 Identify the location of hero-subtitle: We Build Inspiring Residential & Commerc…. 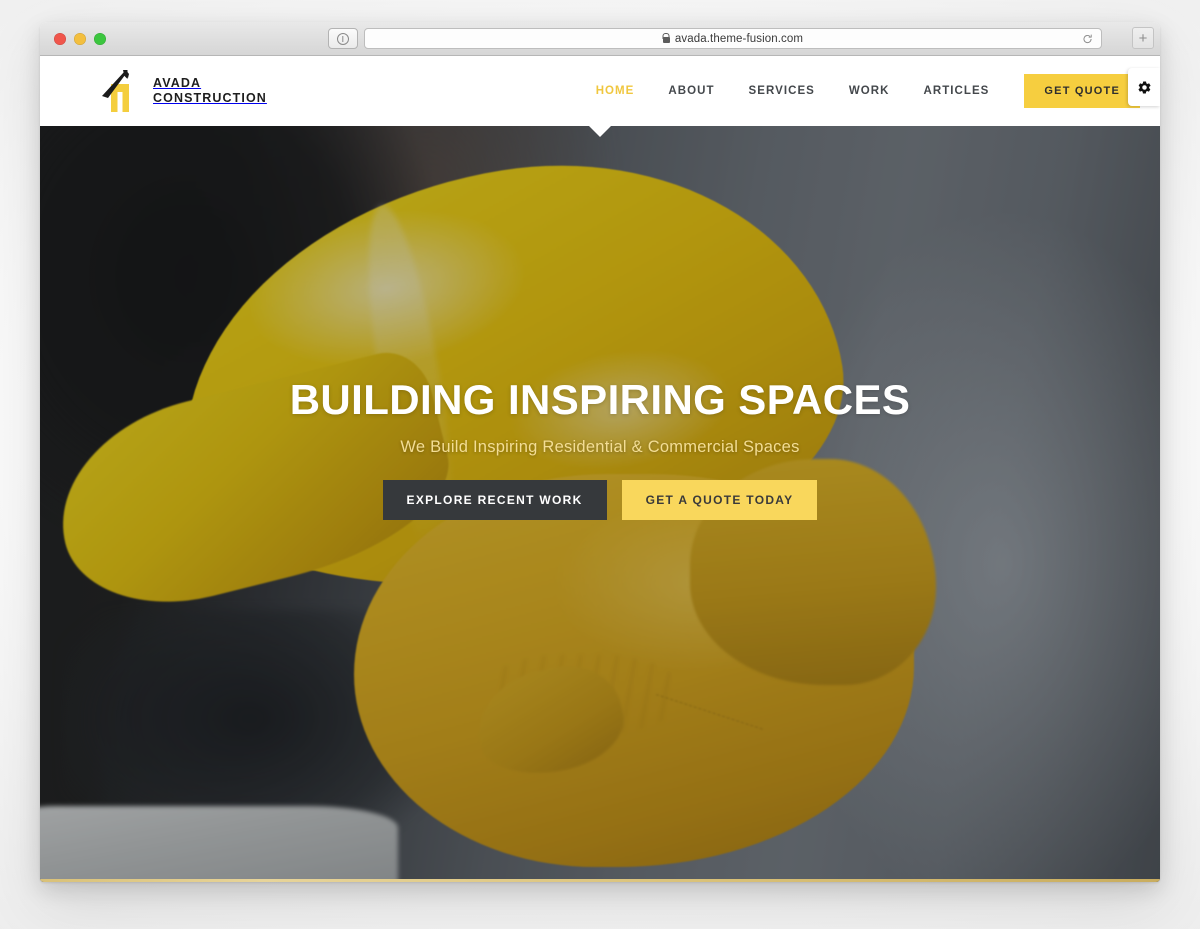
(600, 446).